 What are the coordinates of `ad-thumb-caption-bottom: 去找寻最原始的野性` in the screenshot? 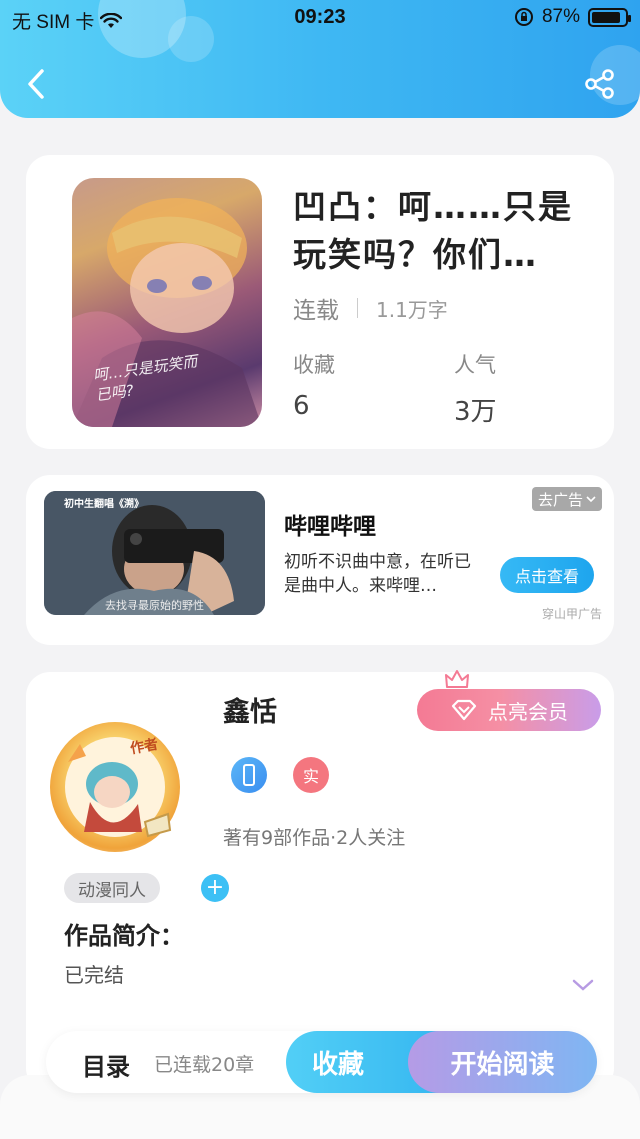 It's located at (154, 605).